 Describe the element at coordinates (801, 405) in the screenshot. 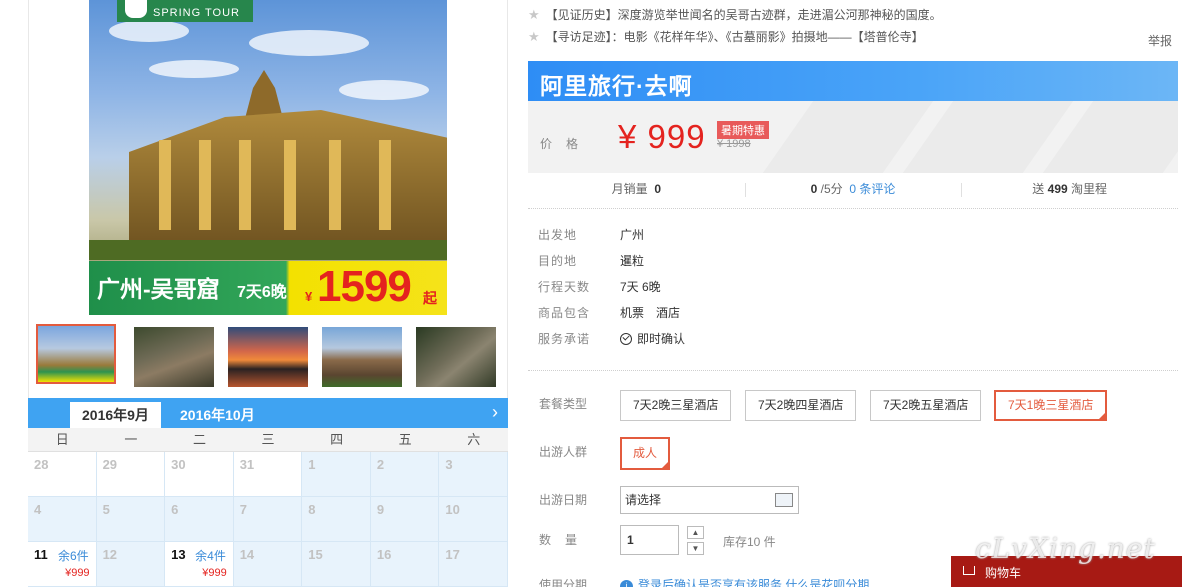

I see `package-option: 7天2晚四星酒店` at that location.